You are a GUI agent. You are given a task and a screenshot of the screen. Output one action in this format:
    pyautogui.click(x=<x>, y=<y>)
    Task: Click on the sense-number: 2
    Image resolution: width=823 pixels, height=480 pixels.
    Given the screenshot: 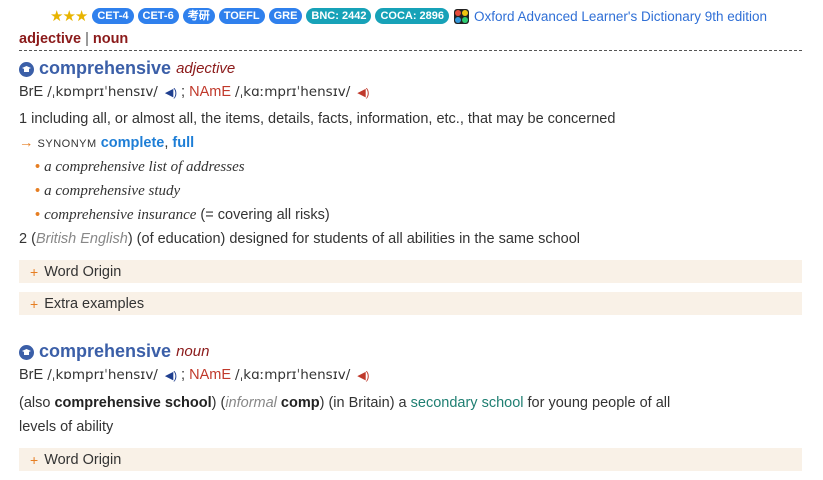 What is the action you would take?
    pyautogui.click(x=23, y=239)
    